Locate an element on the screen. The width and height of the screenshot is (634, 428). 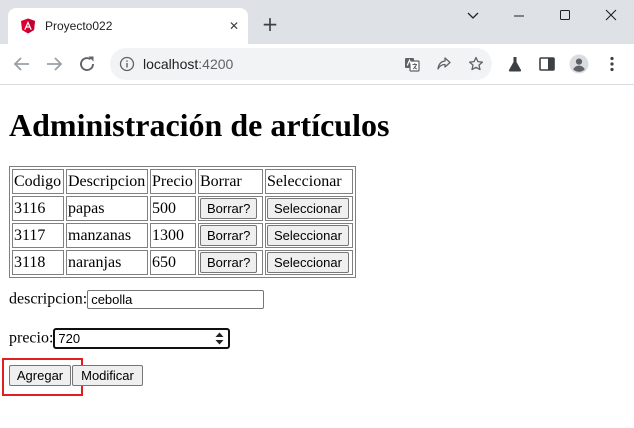
forward-arrow-icon is located at coordinates (54, 64).